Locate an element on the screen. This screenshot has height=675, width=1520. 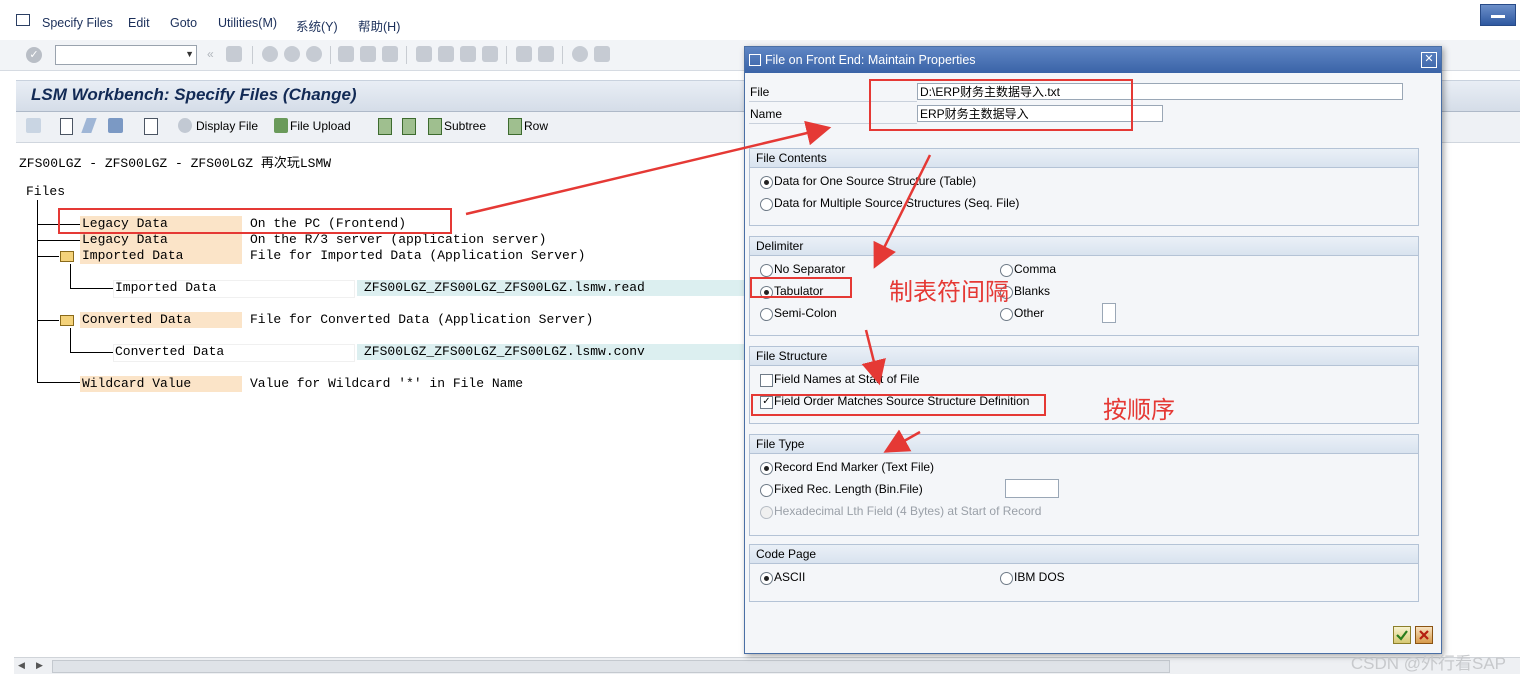
annotation-tab-note: 制表符间隔 is located at coordinates (949, 292).